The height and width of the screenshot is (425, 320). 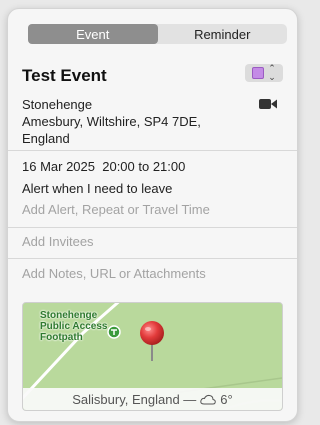 What do you see at coordinates (116, 209) in the screenshot?
I see `add-alert-field: Add Alert, Repeat or Travel Time` at bounding box center [116, 209].